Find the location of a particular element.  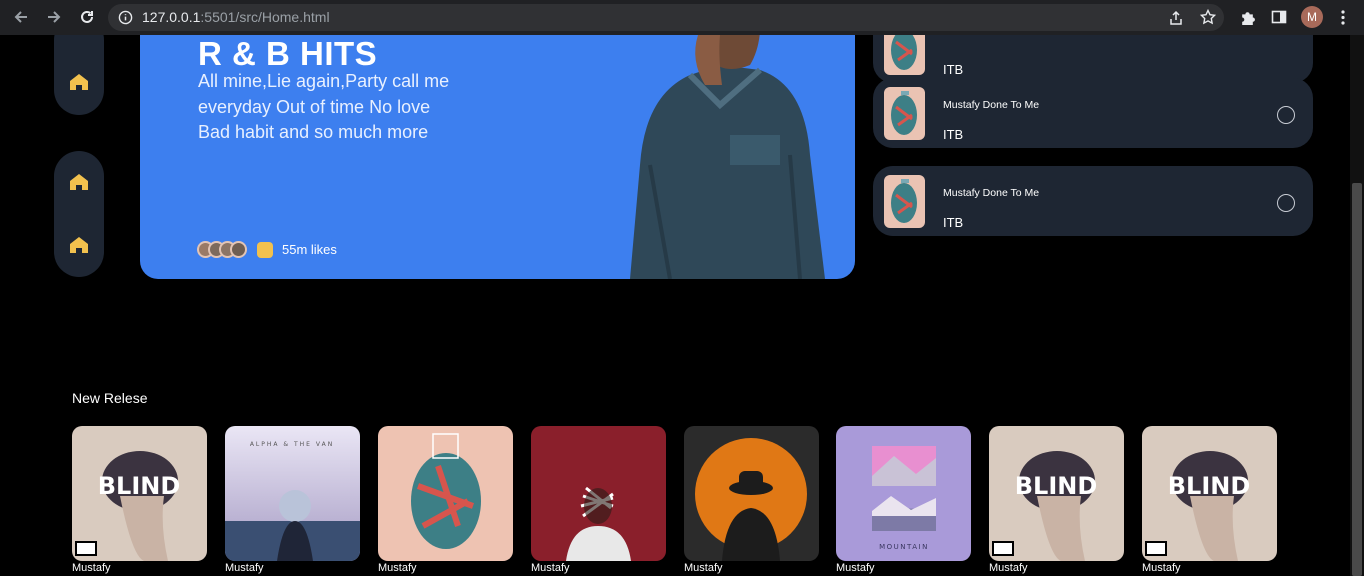

new-release-title: New Relese is located at coordinates (110, 398).